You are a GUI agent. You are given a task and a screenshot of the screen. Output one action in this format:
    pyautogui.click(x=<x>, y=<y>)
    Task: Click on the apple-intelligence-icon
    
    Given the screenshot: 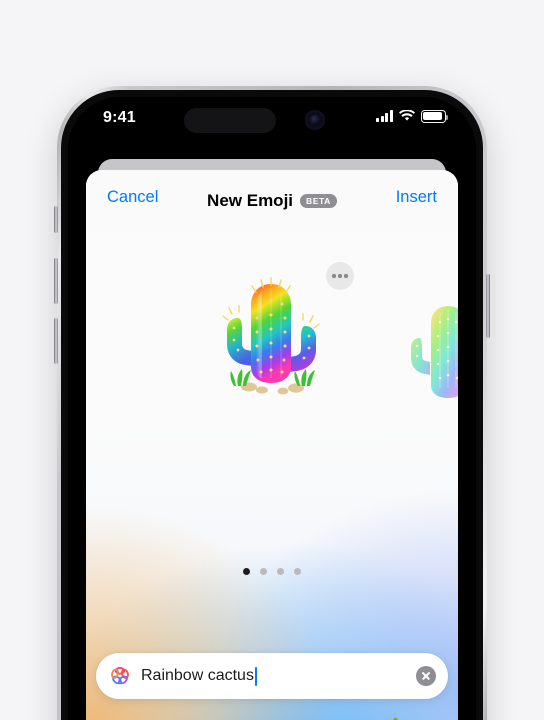 What is the action you would take?
    pyautogui.click(x=120, y=675)
    